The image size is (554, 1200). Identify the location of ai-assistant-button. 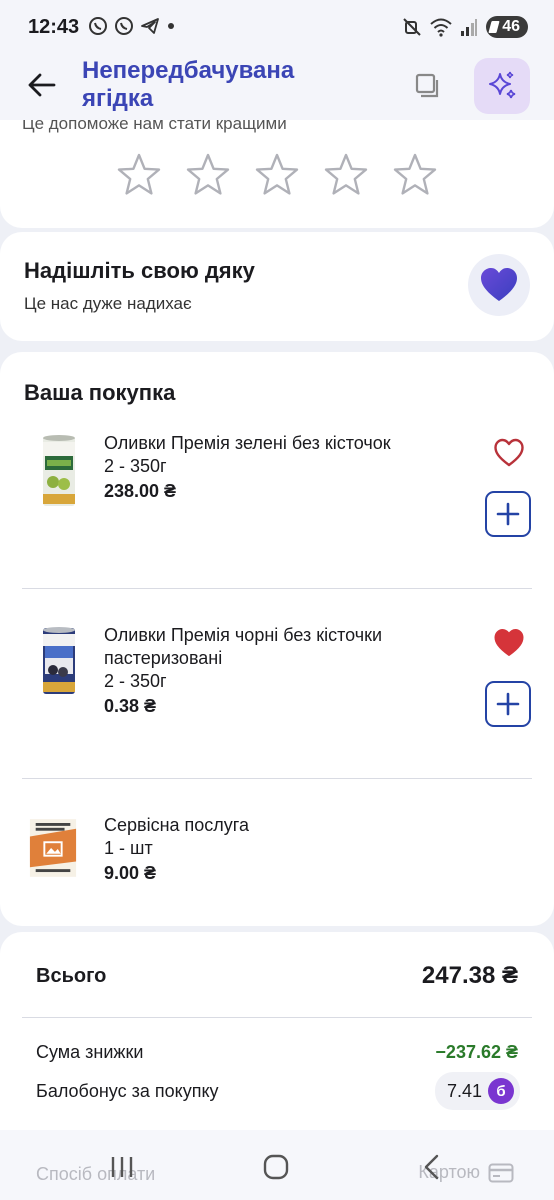
(502, 86).